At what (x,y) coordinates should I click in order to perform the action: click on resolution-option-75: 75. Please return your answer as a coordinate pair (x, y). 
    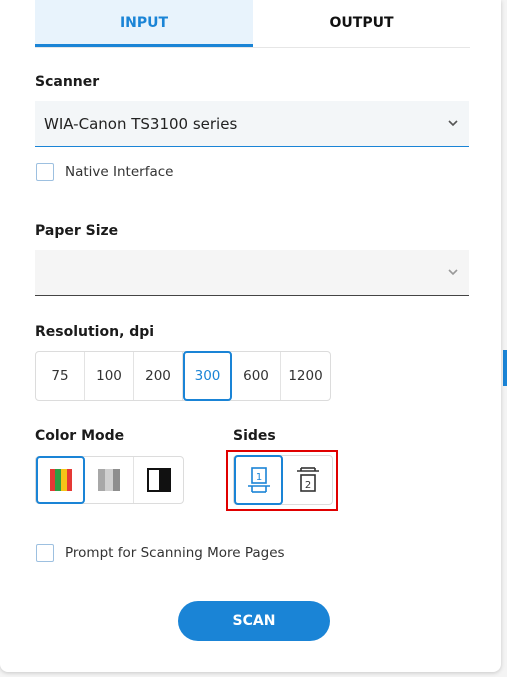
    Looking at the image, I should click on (60, 376).